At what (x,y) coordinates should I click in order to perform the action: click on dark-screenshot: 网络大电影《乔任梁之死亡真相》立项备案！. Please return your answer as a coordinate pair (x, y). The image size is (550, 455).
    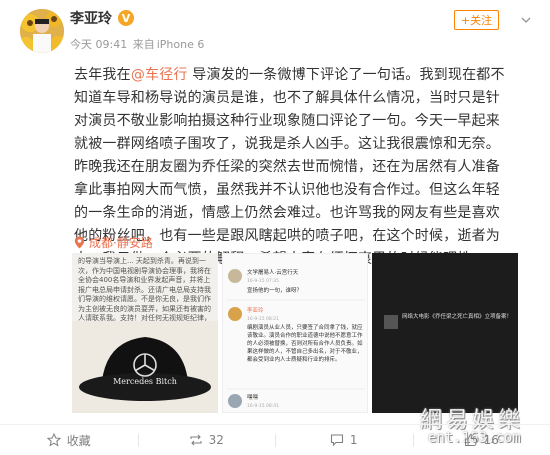
    Looking at the image, I should click on (445, 333).